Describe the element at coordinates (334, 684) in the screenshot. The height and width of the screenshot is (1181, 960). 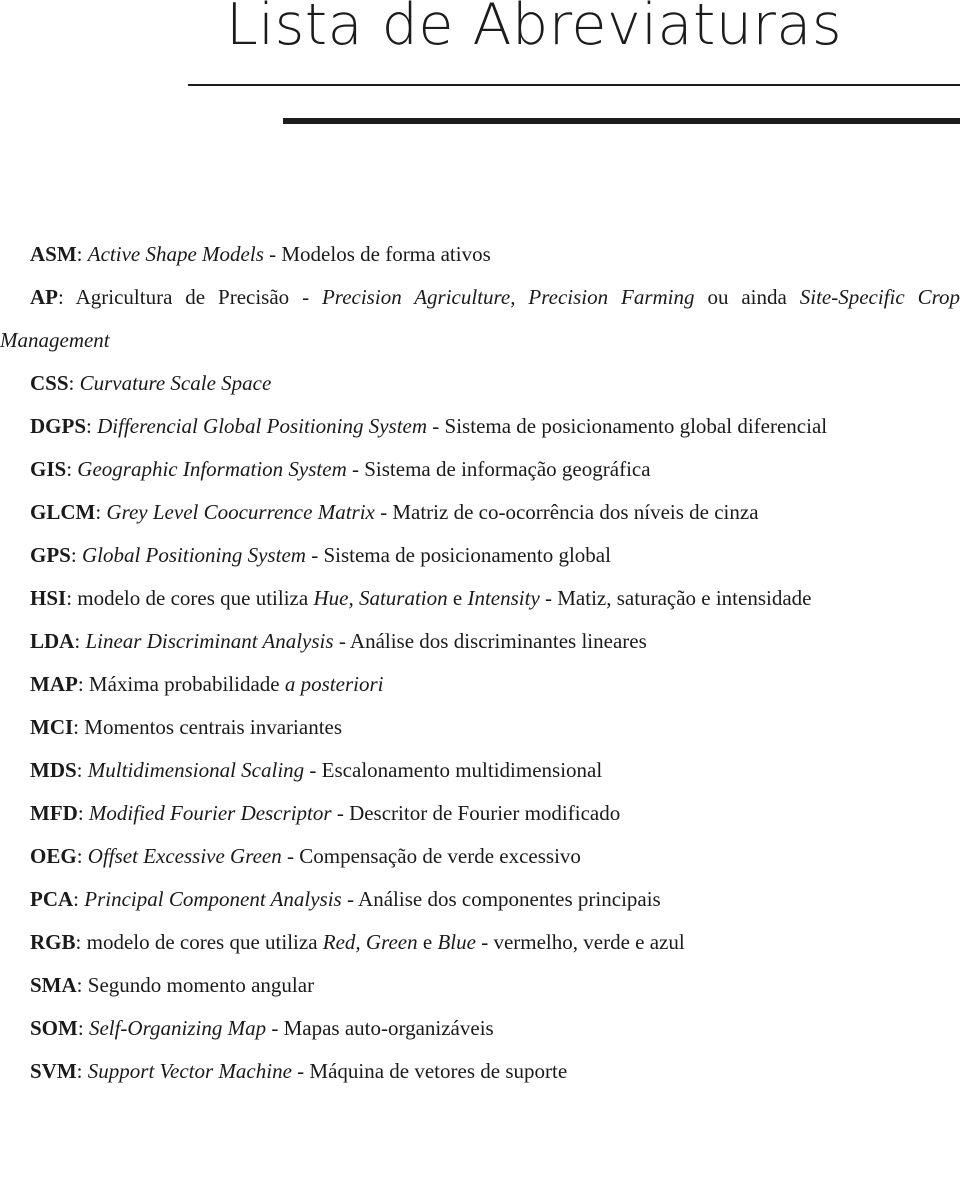
I see `abbreviation-english-term: a posteriori` at that location.